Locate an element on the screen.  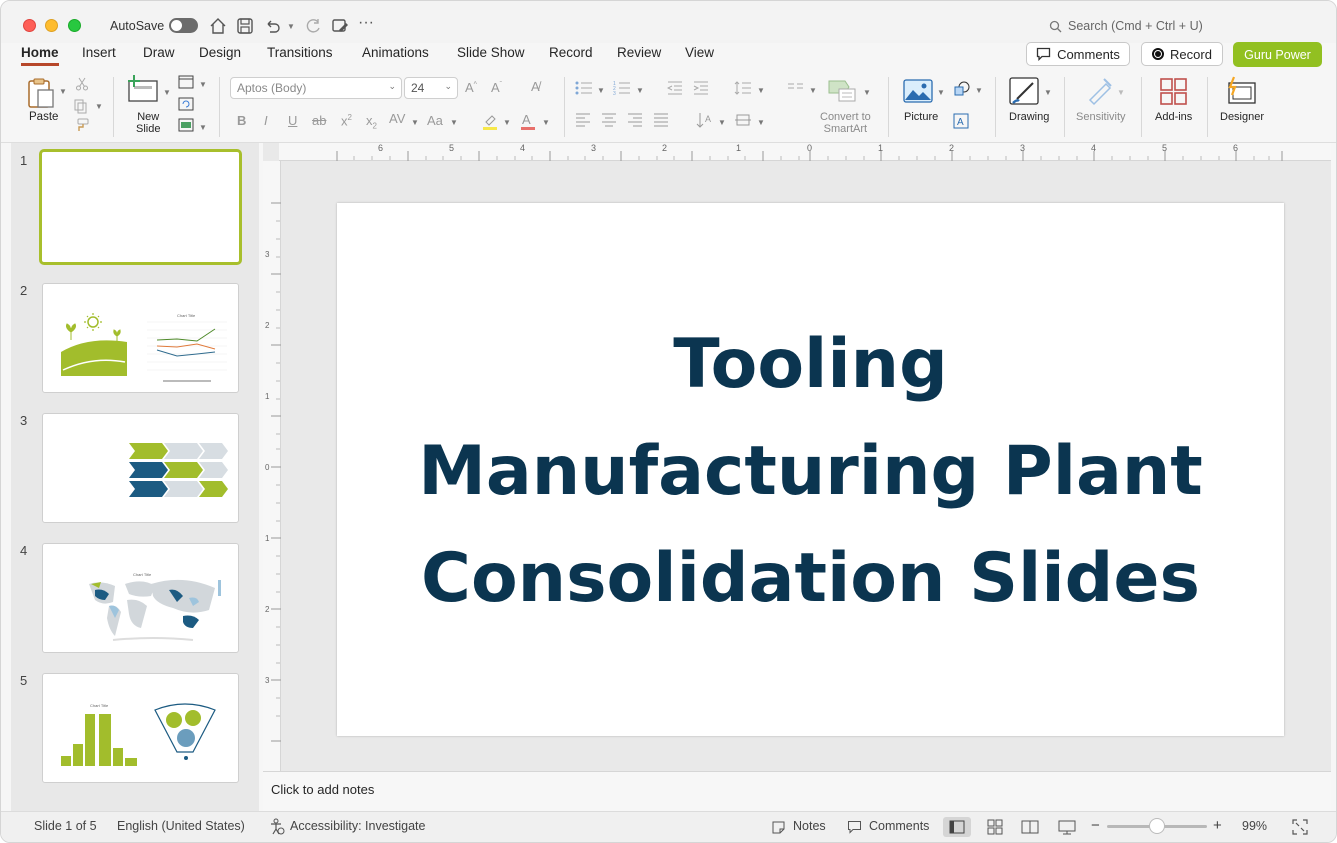
zoom-in-icon: + is located at coordinates (1217, 825).